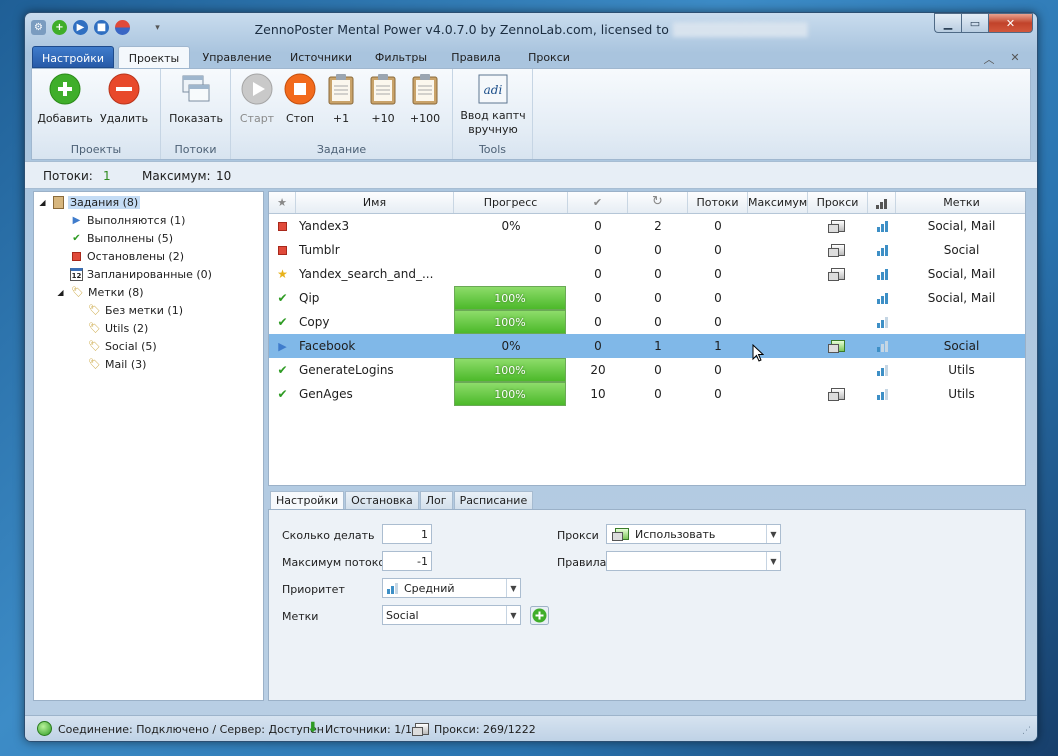 This screenshot has height=756, width=1058. Describe the element at coordinates (493, 500) in the screenshot. I see `panel-tab-schedule: Расписание` at that location.